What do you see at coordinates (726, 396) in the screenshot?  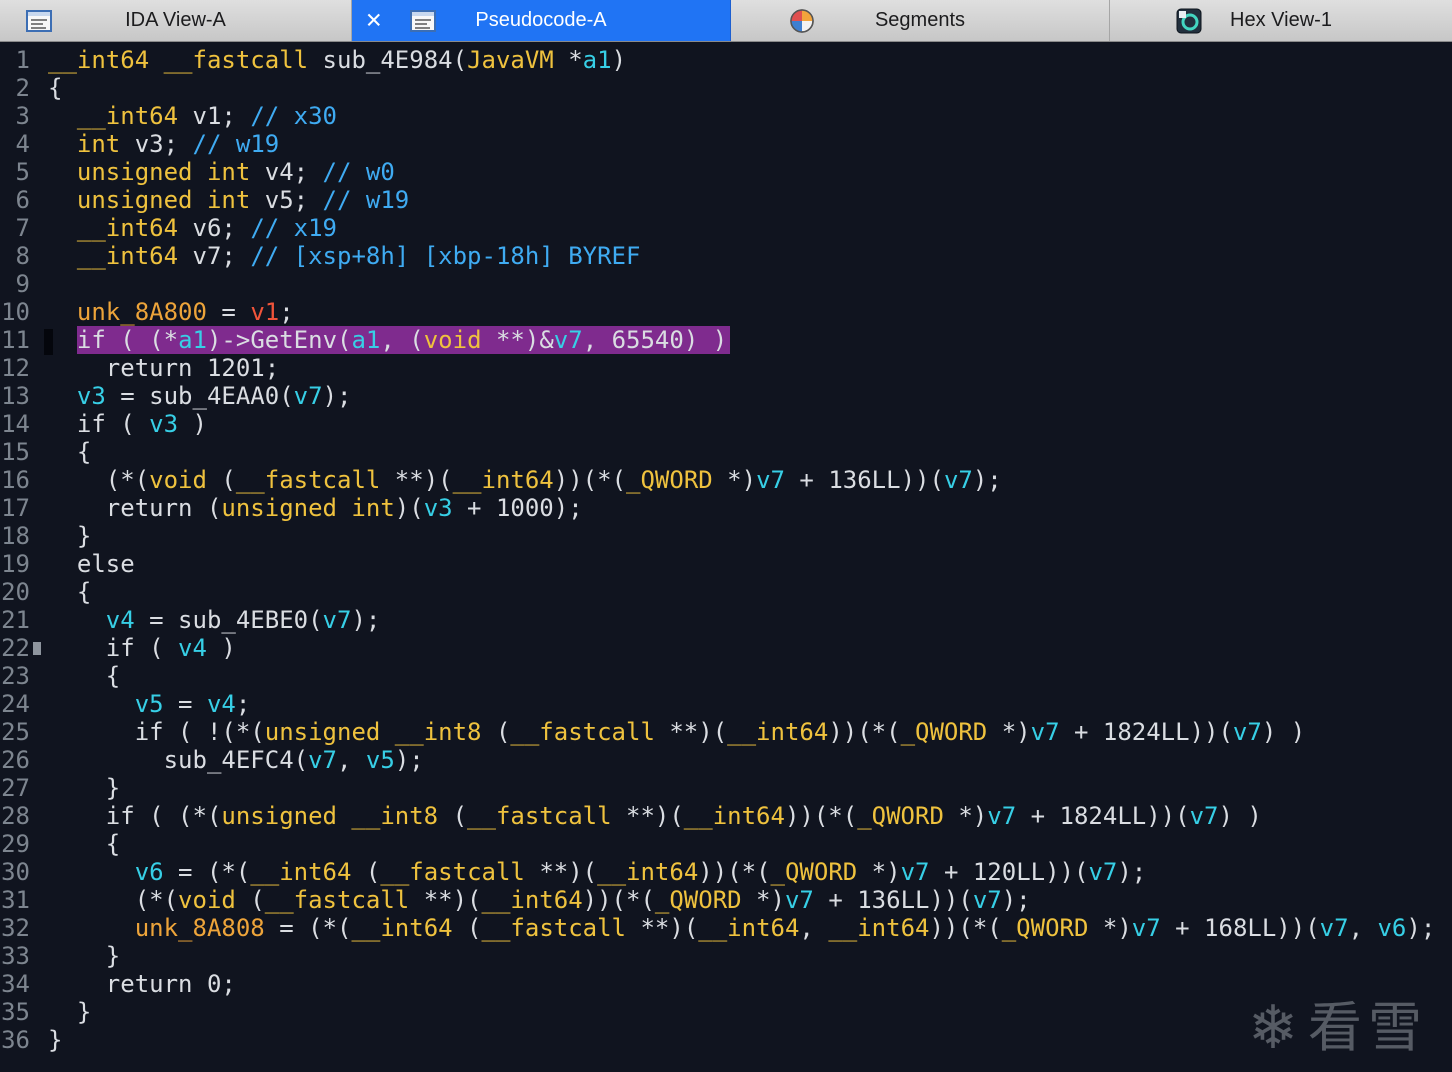 I see `code-line: 13 v3 = sub_4EAA0(v7);` at bounding box center [726, 396].